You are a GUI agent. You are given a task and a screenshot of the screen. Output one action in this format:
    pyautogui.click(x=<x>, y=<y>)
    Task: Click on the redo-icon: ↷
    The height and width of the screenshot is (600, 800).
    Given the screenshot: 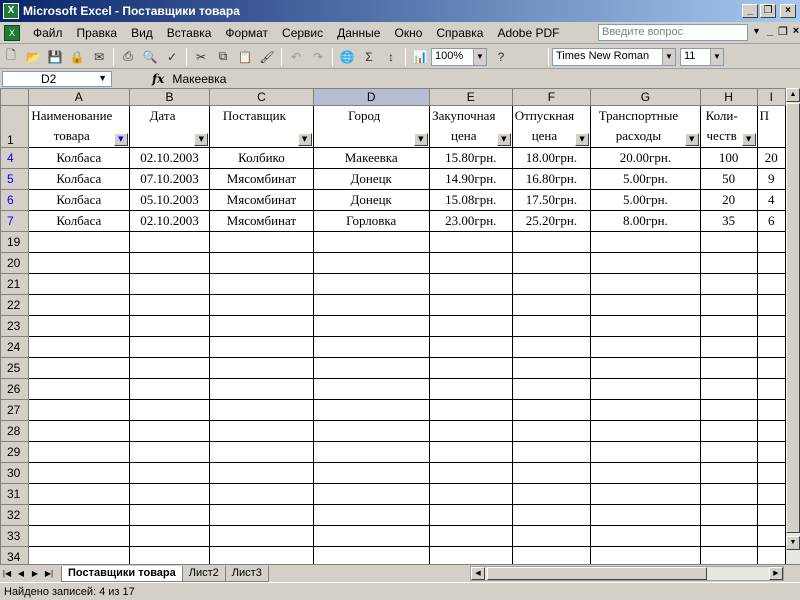 What is the action you would take?
    pyautogui.click(x=318, y=57)
    